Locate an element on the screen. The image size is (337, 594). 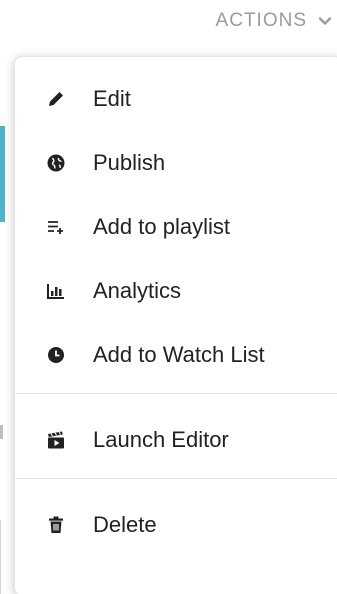
clapperboard-icon is located at coordinates (56, 440).